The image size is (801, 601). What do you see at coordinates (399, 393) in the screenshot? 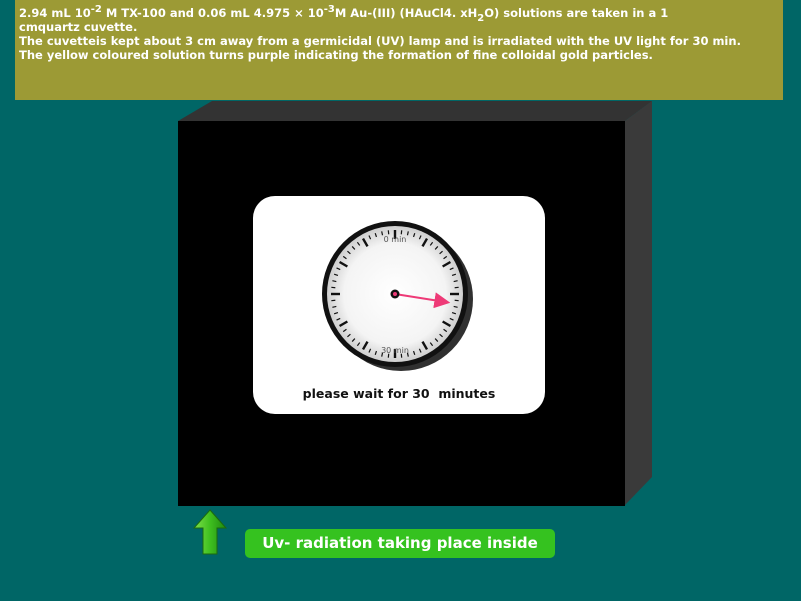
I see `wait-message: please wait for 30 minutes` at bounding box center [399, 393].